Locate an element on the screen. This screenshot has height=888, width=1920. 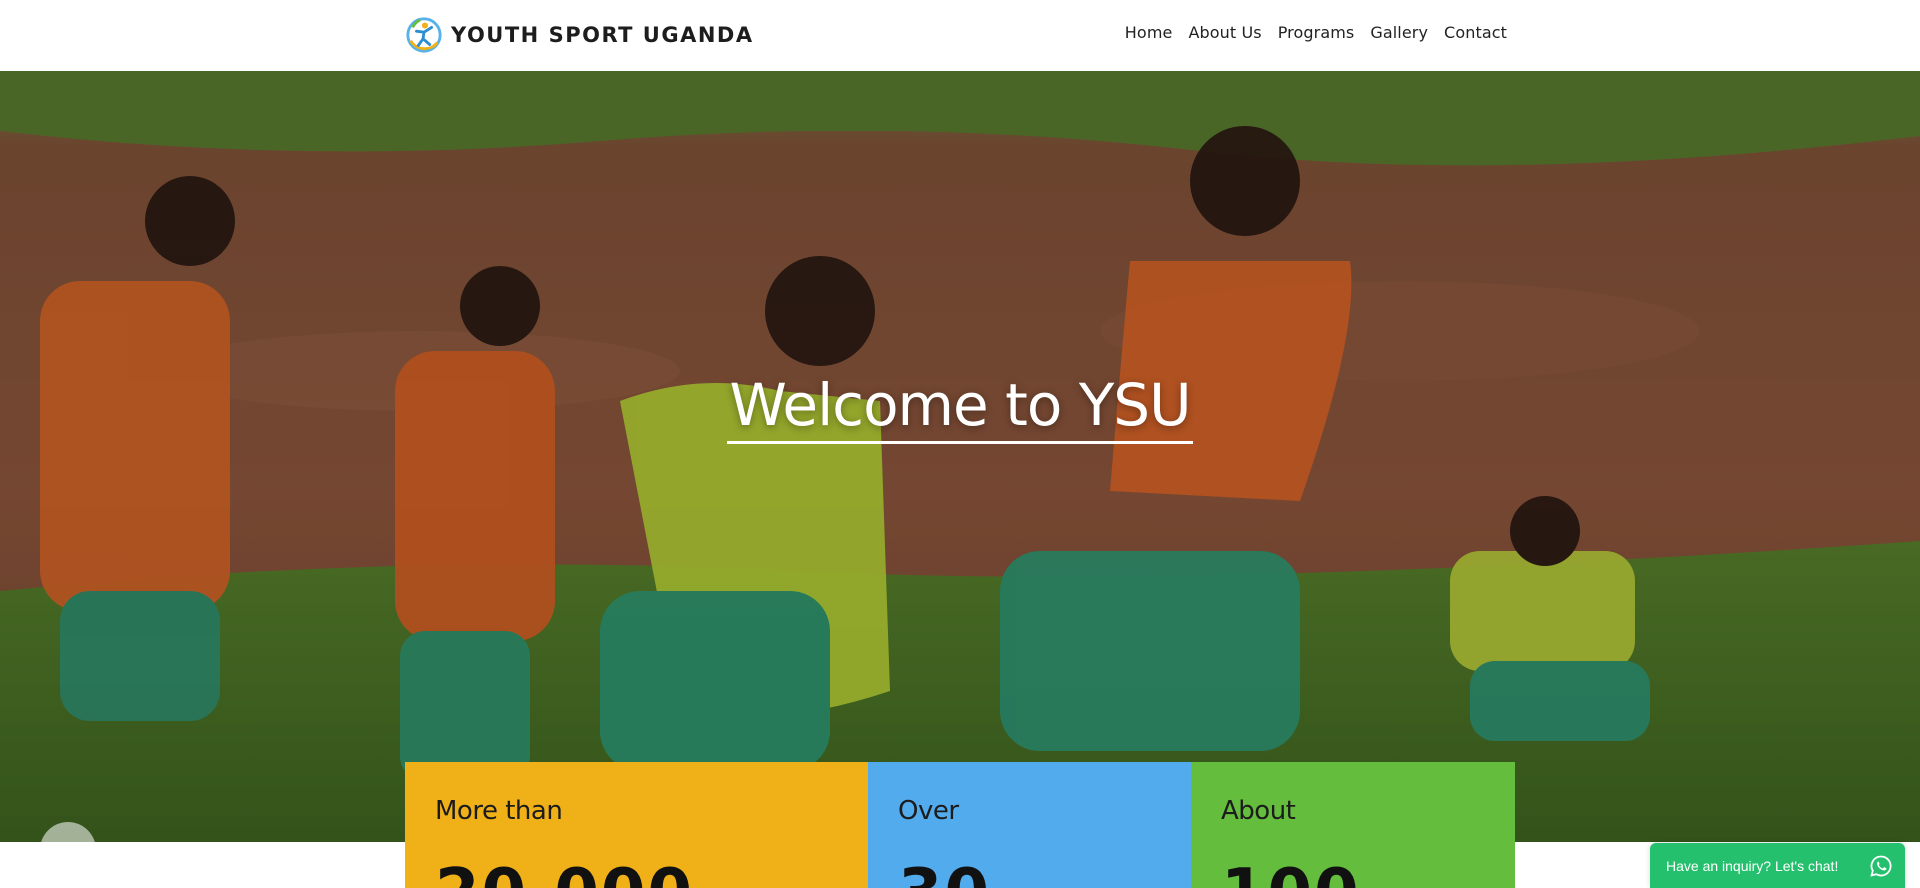
chat-label: Have an inquiry? Let's chat! is located at coordinates (1752, 865).